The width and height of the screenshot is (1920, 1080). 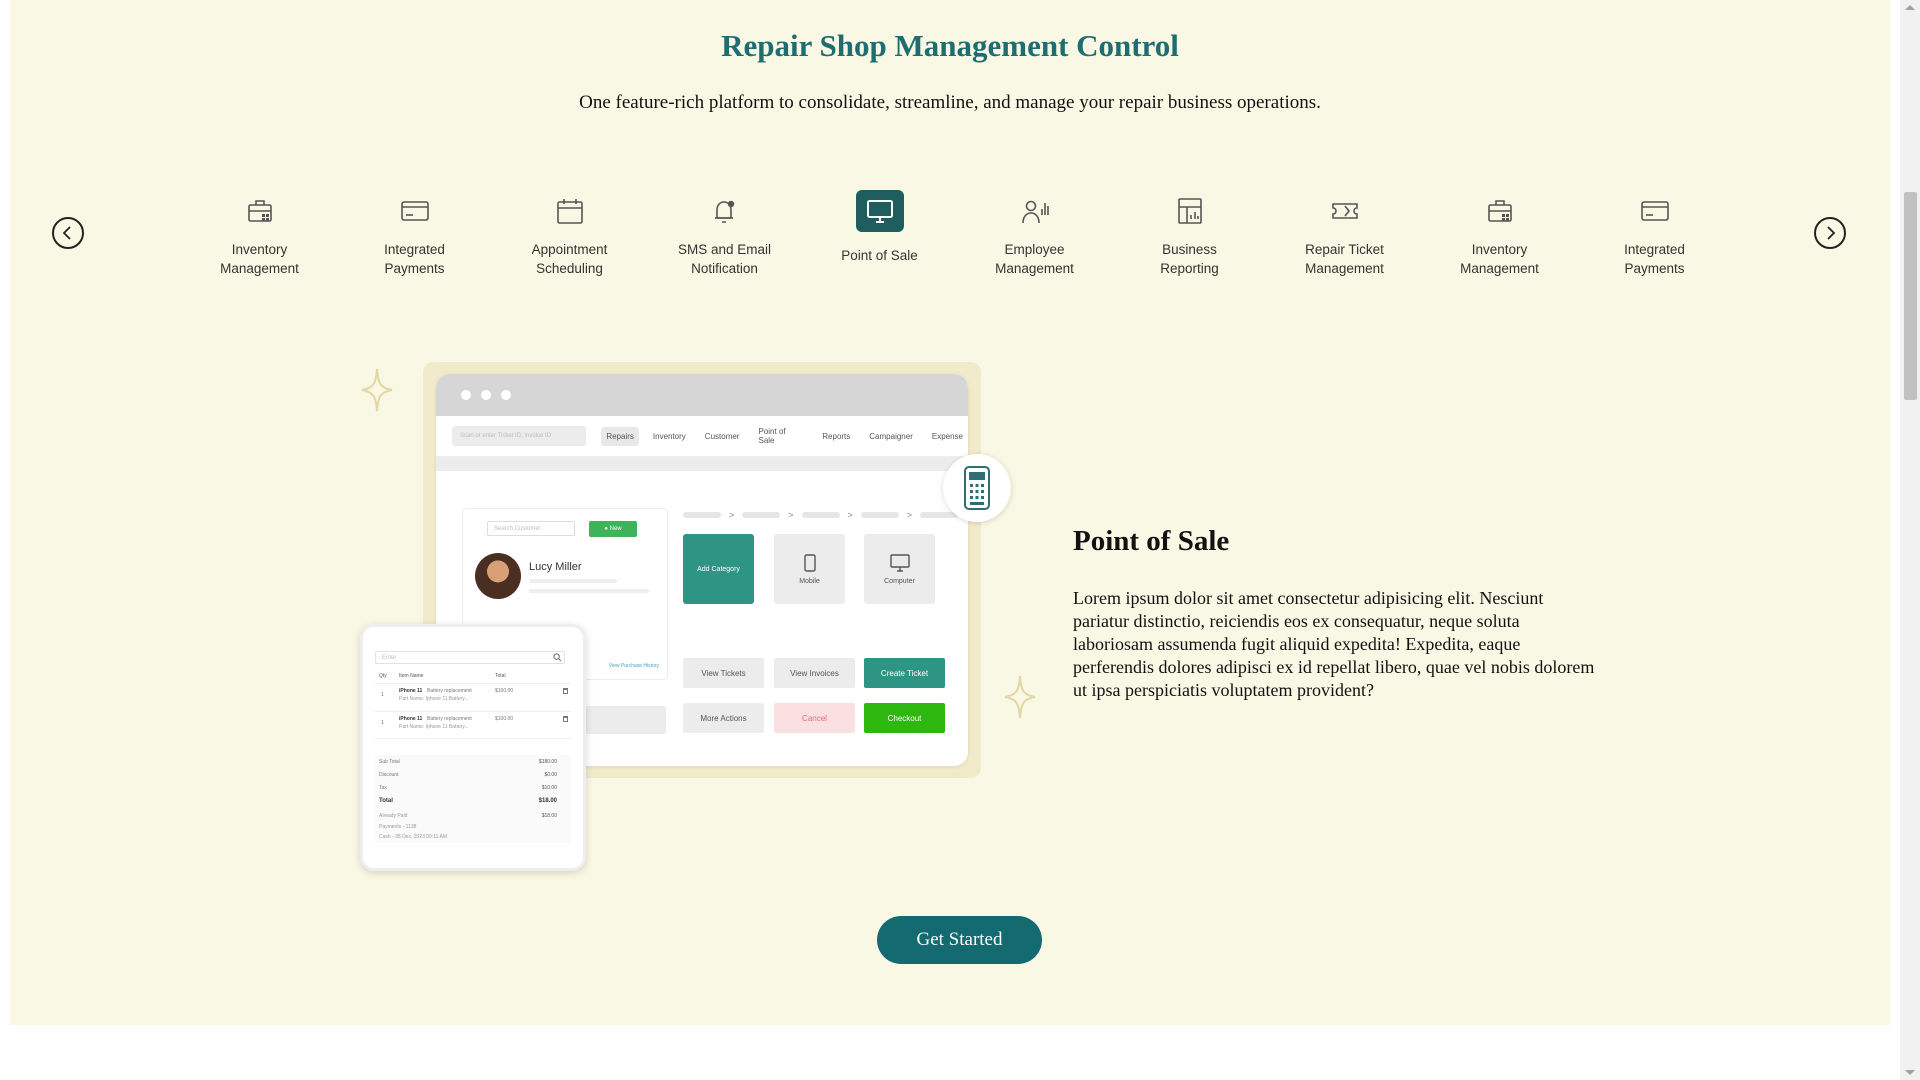 I want to click on customer-search: Search Customer, so click(x=531, y=528).